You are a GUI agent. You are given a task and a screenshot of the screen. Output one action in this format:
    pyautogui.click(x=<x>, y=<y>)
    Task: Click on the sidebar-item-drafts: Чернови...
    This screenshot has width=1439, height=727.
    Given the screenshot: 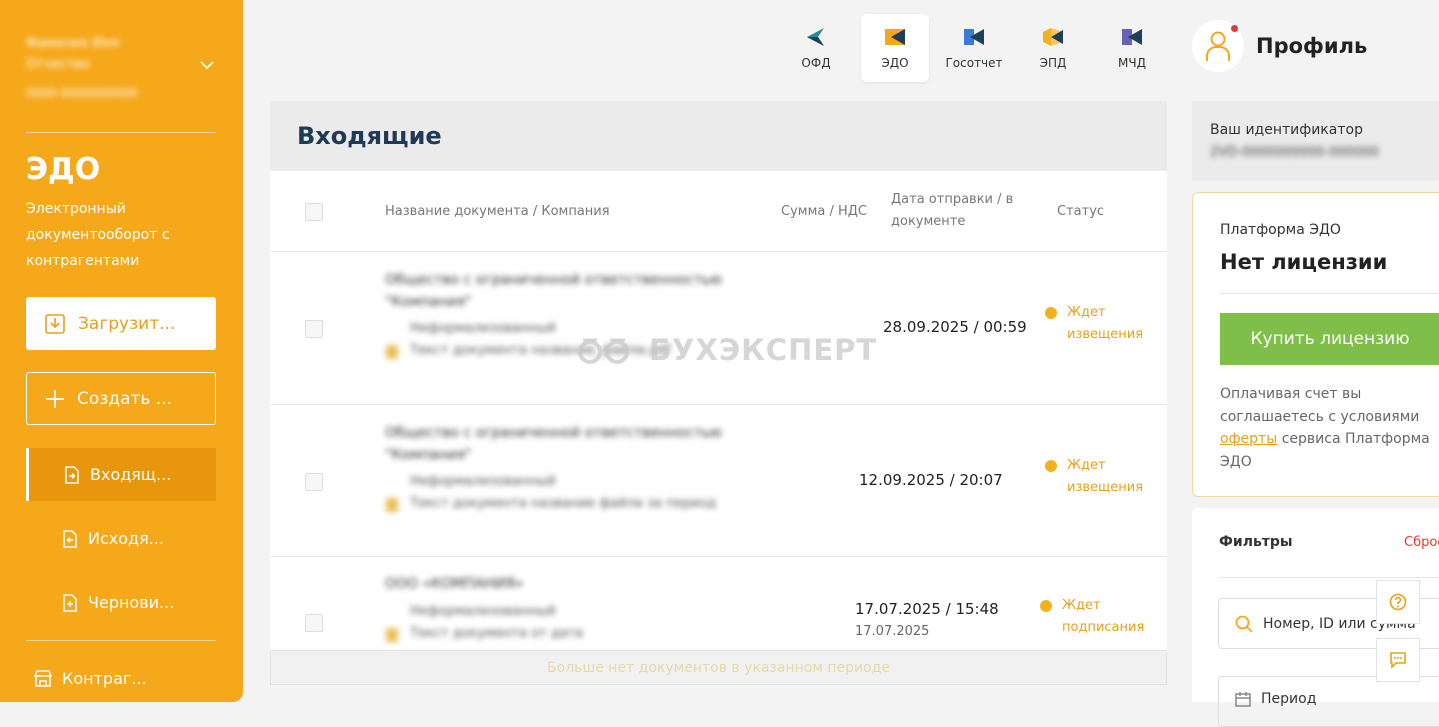 What is the action you would take?
    pyautogui.click(x=121, y=602)
    